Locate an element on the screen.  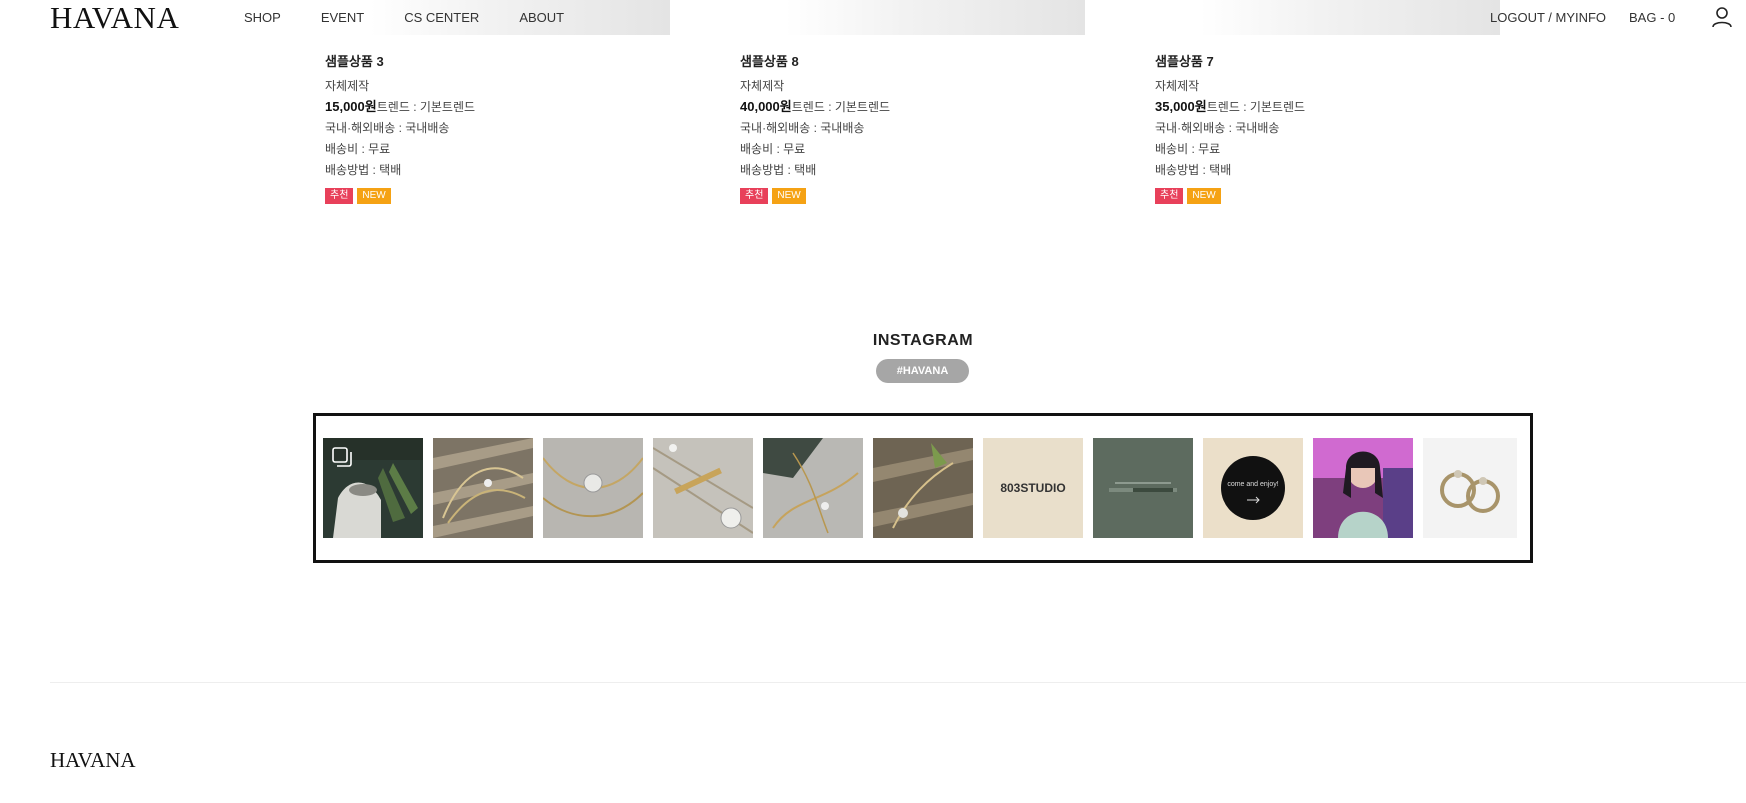
footer-logo: HAVANA is located at coordinates (93, 760).